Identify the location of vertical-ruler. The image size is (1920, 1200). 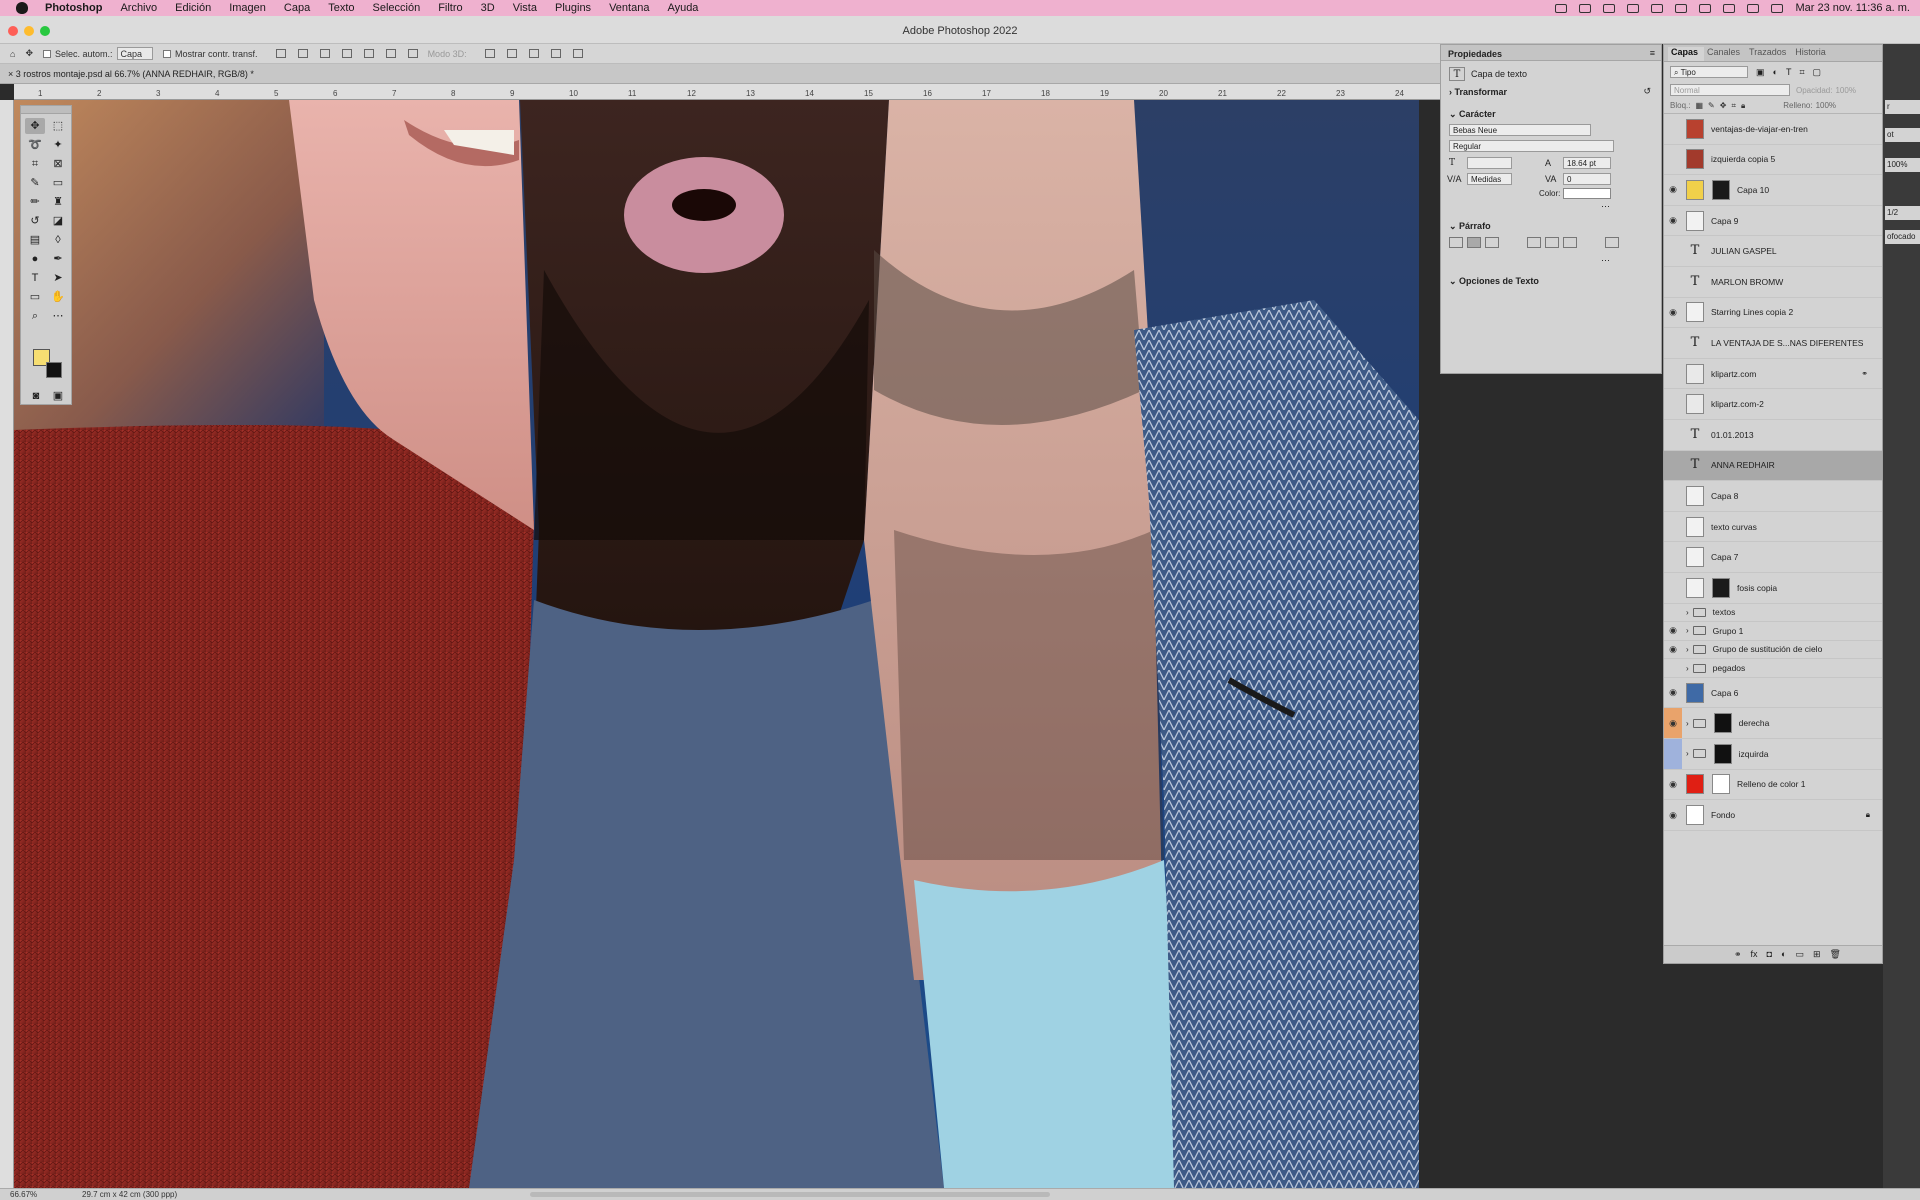
(7, 644).